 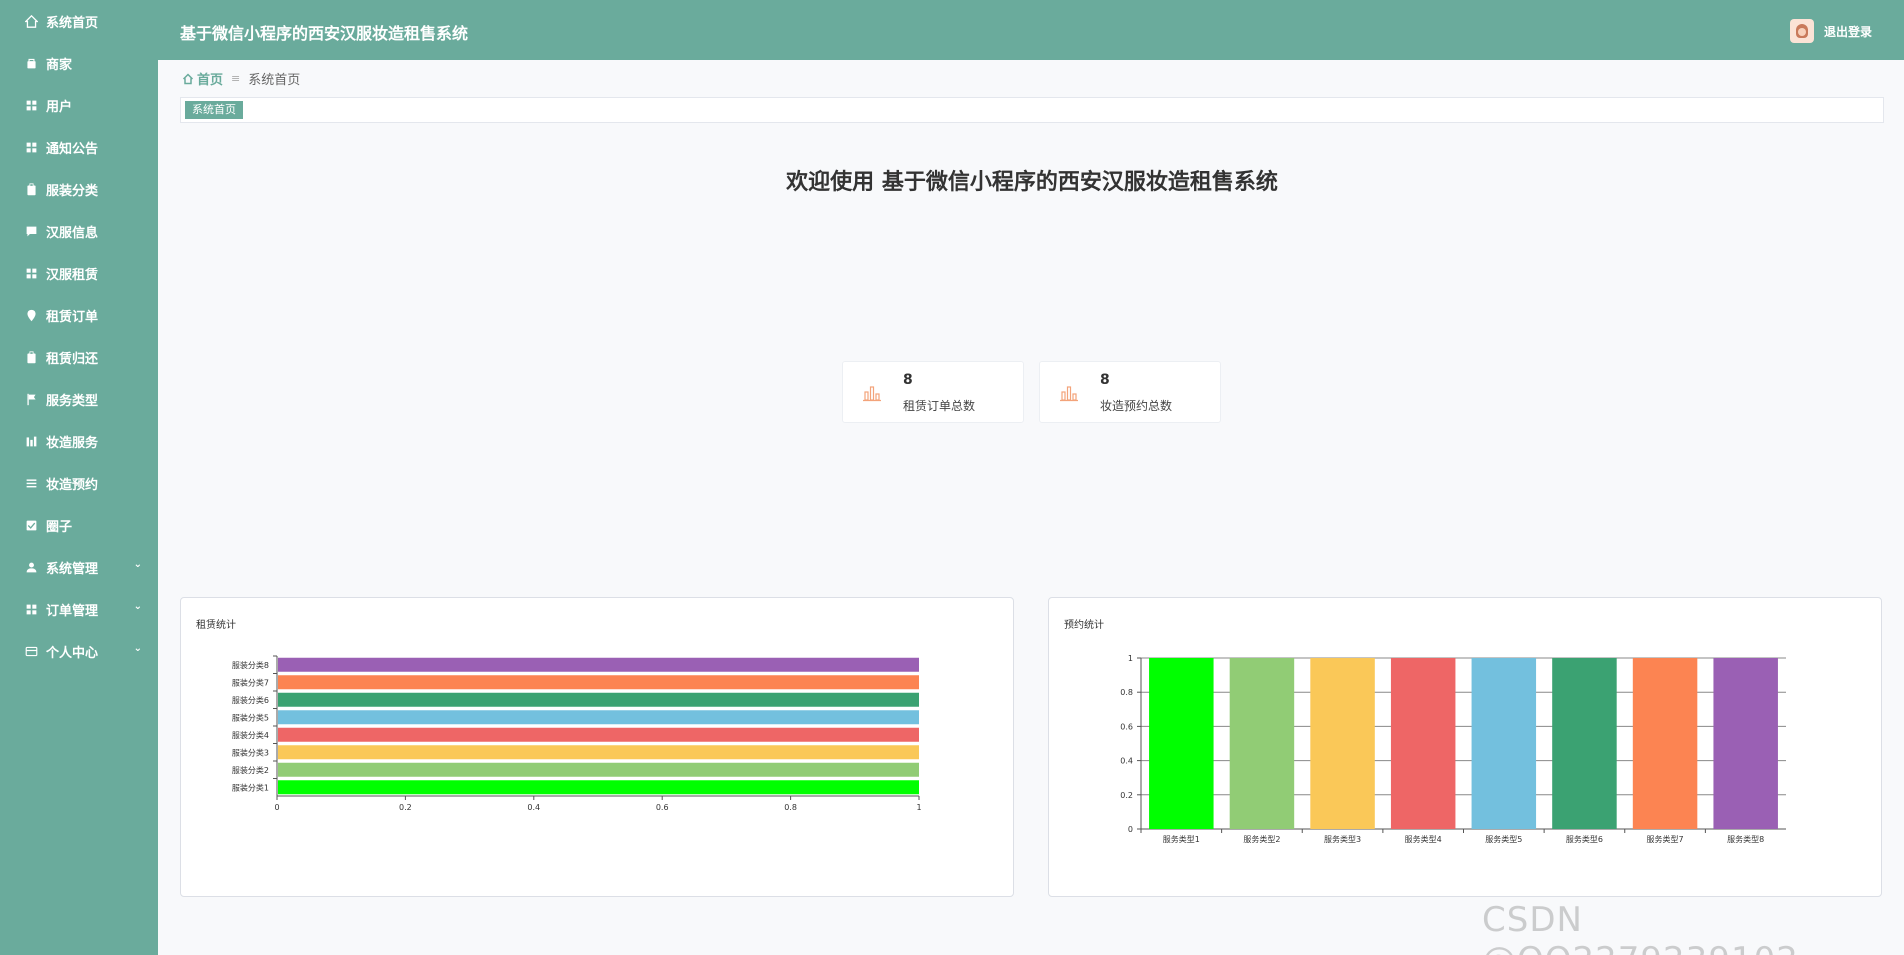 What do you see at coordinates (72, 569) in the screenshot?
I see `sidebar-item-label: 系统管理` at bounding box center [72, 569].